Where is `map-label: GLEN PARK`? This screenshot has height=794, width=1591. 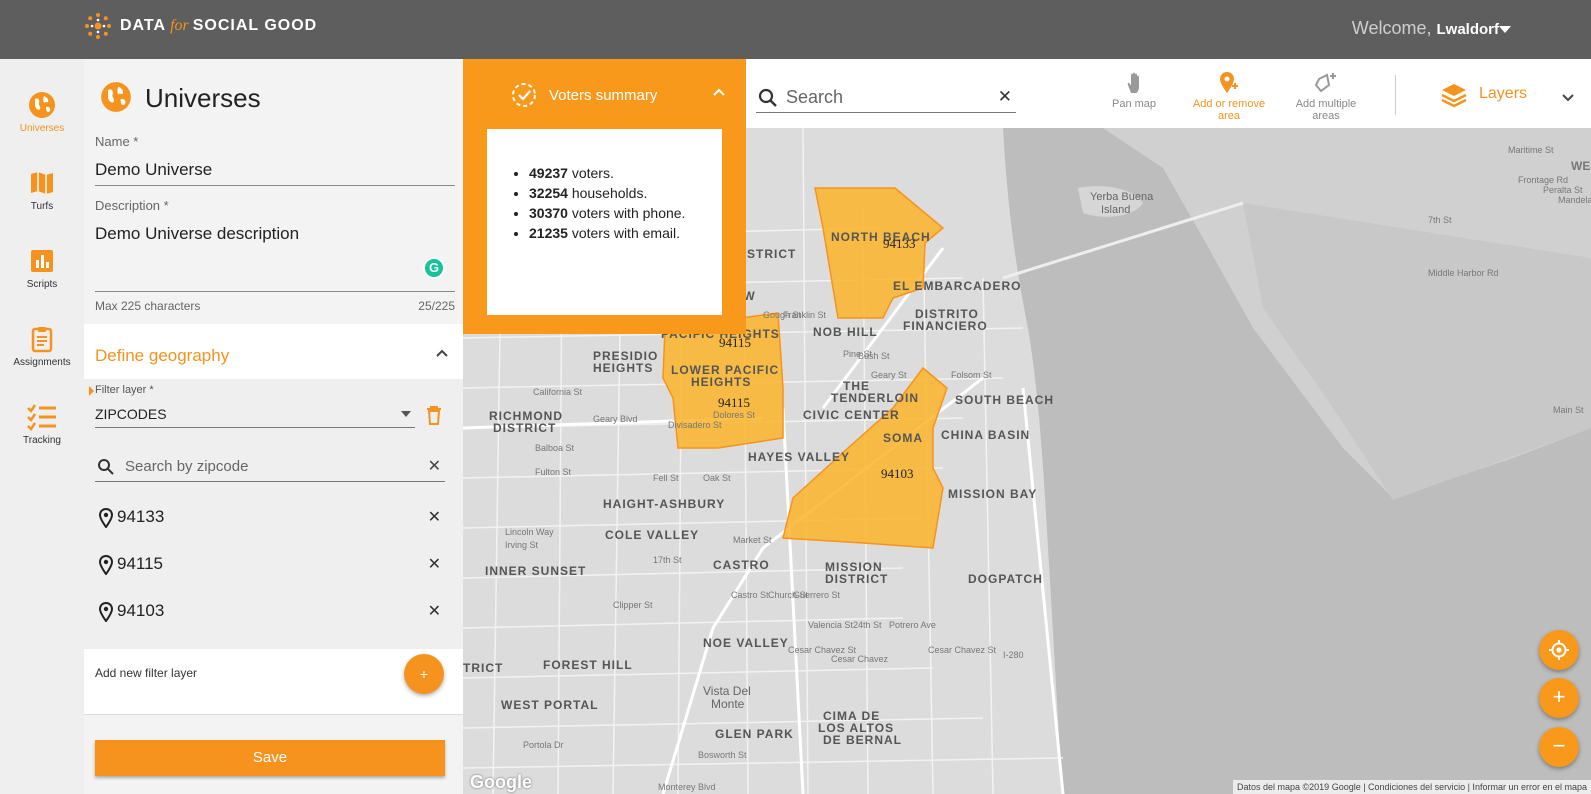 map-label: GLEN PARK is located at coordinates (754, 734).